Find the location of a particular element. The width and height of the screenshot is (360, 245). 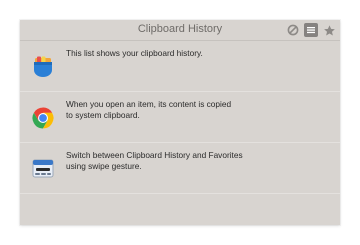

chrome-icon is located at coordinates (43, 118).